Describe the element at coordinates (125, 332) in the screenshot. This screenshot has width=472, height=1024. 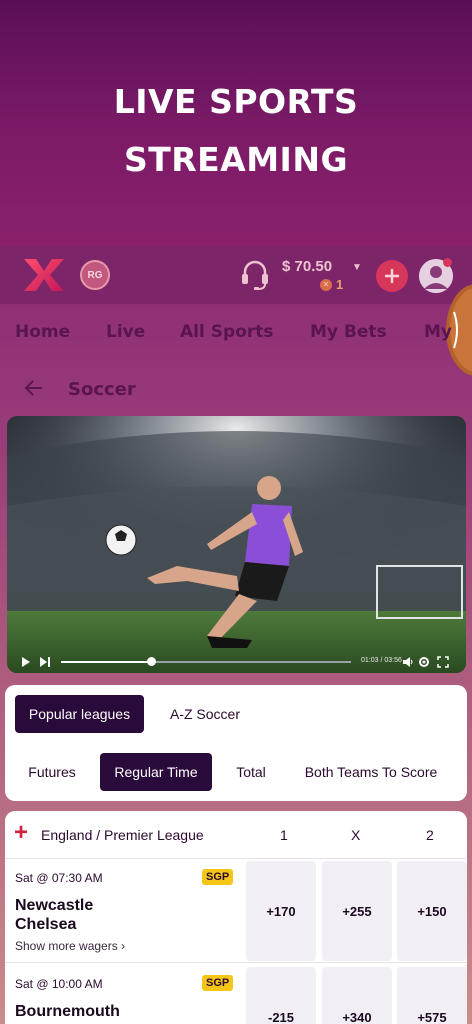
I see `nav-live: Live` at that location.